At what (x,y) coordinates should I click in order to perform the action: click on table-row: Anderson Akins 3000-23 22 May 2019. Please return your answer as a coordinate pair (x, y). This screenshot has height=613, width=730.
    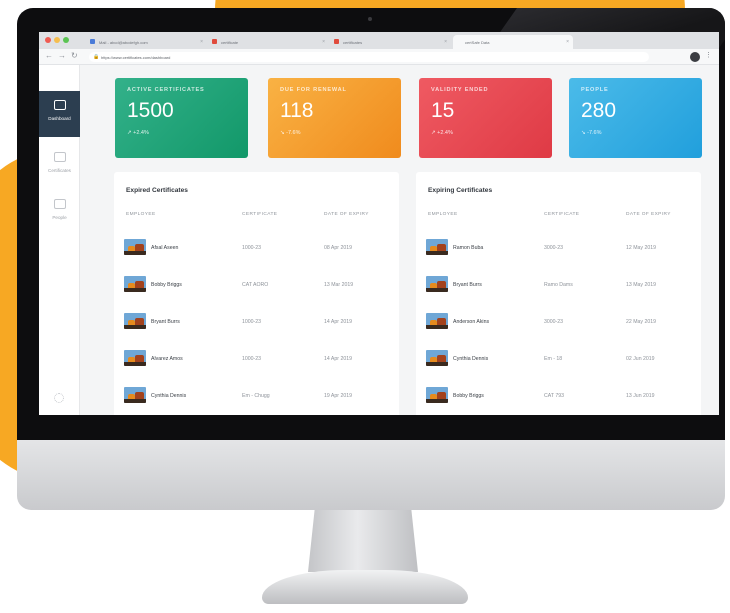
    Looking at the image, I should click on (558, 327).